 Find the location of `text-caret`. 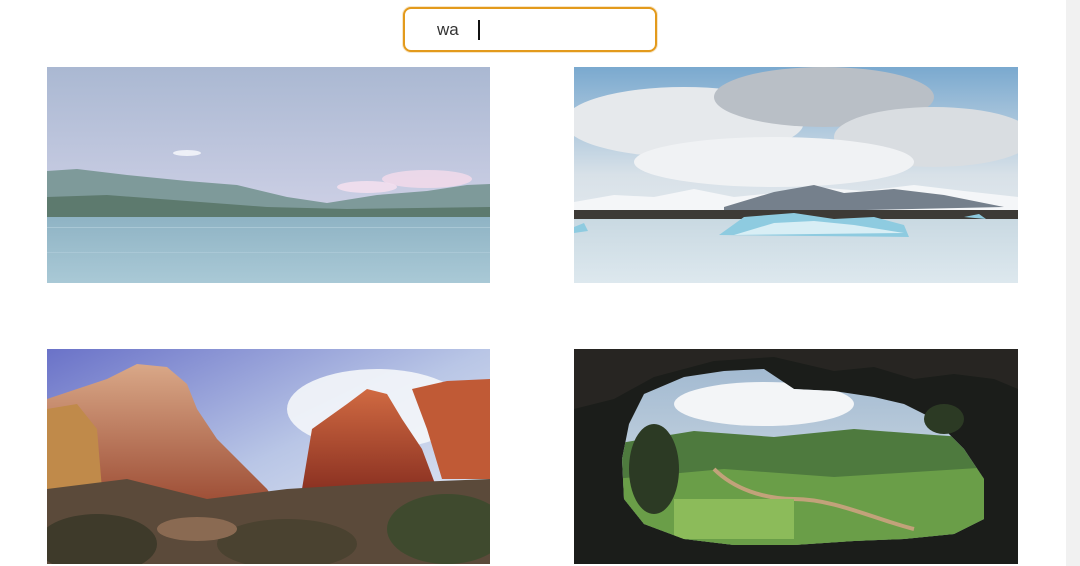

text-caret is located at coordinates (479, 30).